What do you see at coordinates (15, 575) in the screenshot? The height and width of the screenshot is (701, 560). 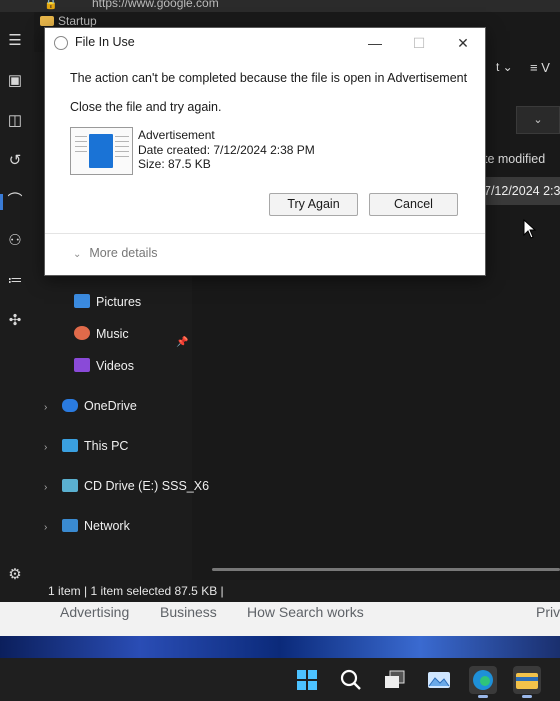 I see `settings-gear-icon: ⚙` at bounding box center [15, 575].